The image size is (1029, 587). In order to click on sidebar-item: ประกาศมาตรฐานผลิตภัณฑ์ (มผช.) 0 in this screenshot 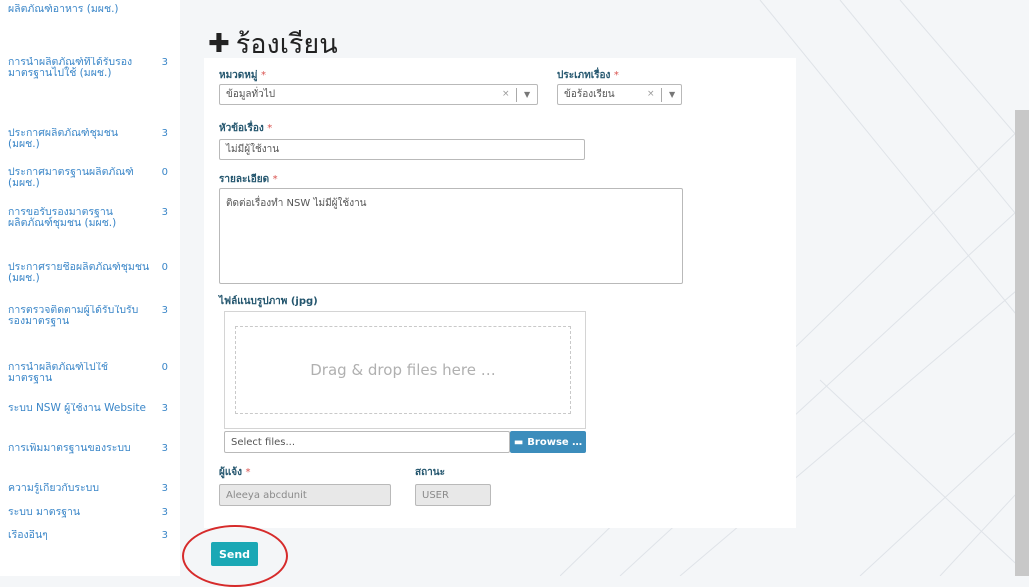, I will do `click(90, 178)`.